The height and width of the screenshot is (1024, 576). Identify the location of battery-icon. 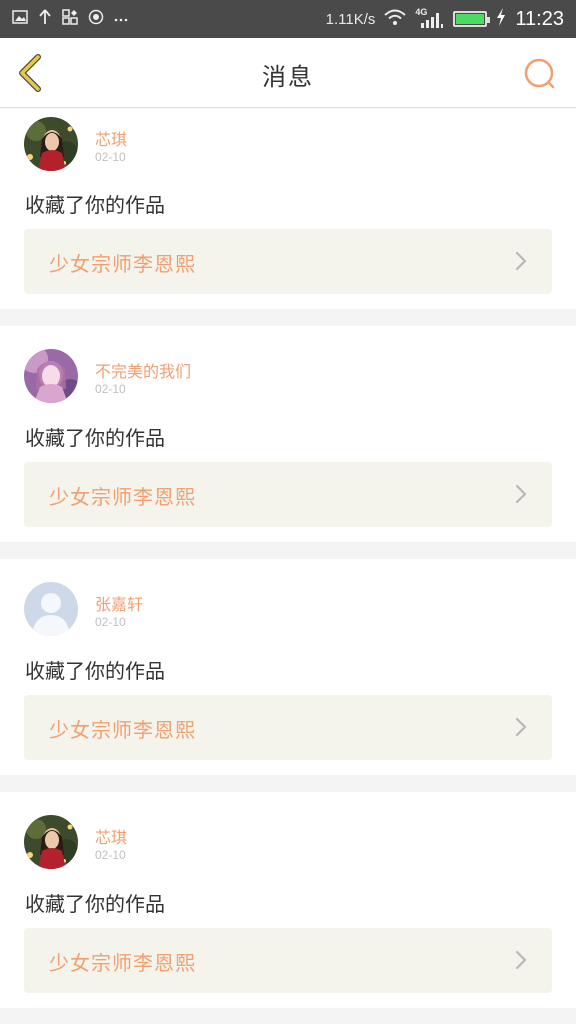
(472, 19).